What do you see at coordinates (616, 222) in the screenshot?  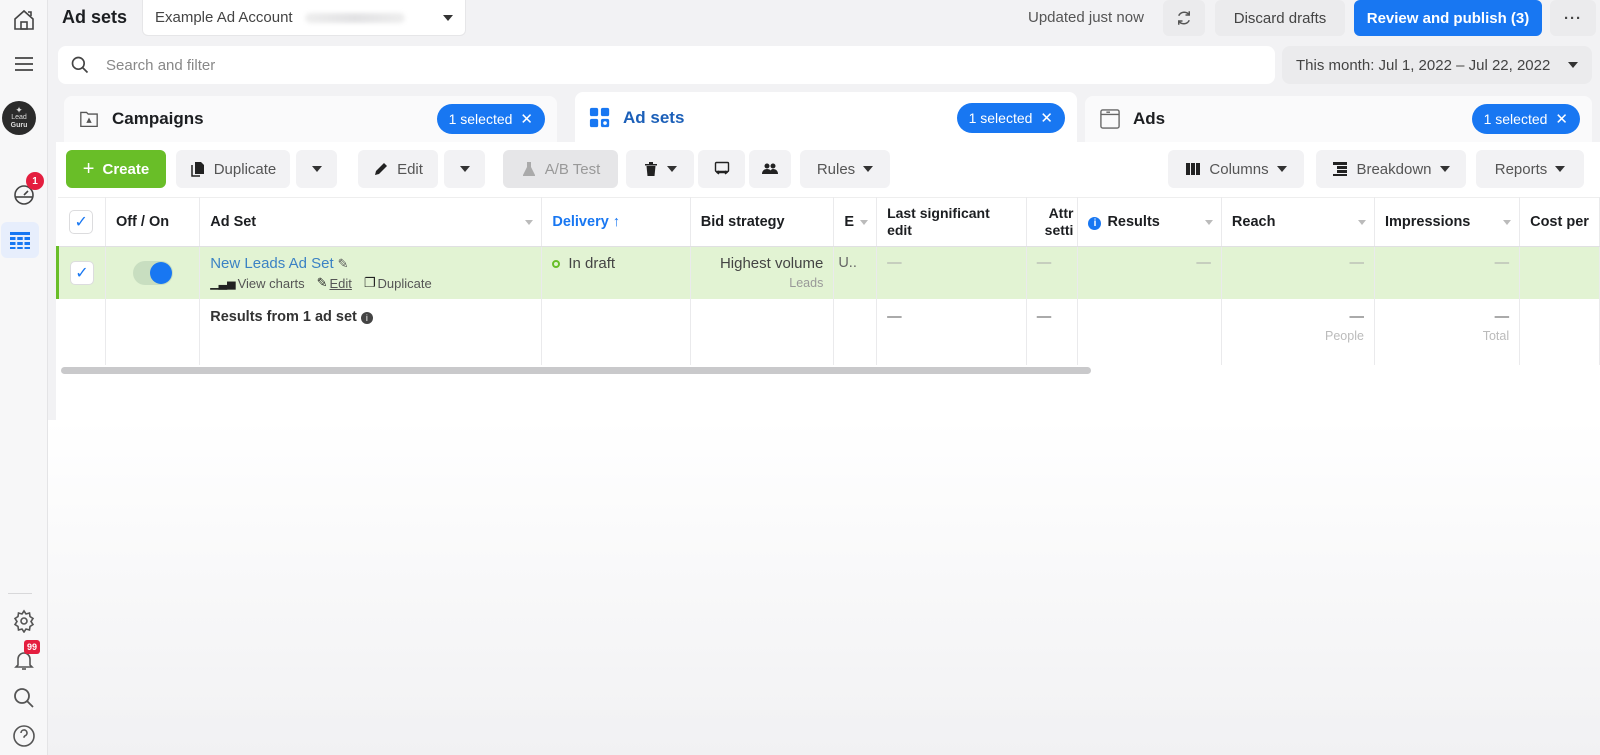 I see `col-delivery: Delivery ↑` at bounding box center [616, 222].